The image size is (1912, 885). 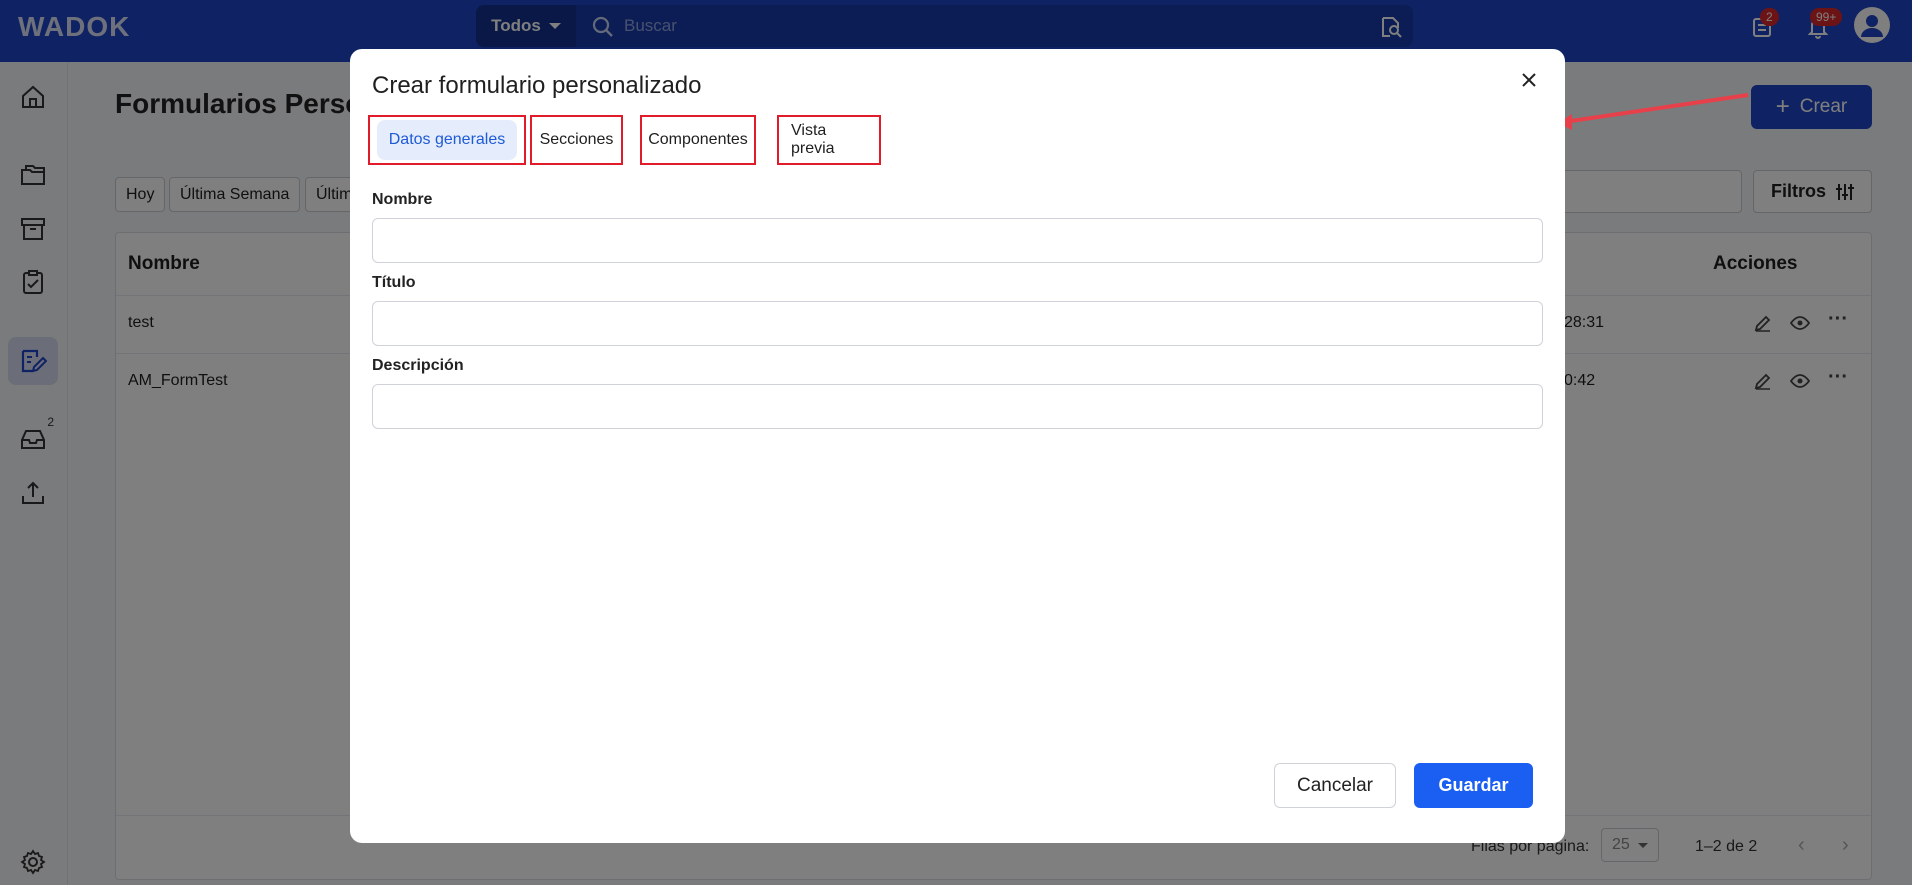 I want to click on tab-secciones: Secciones, so click(x=576, y=140).